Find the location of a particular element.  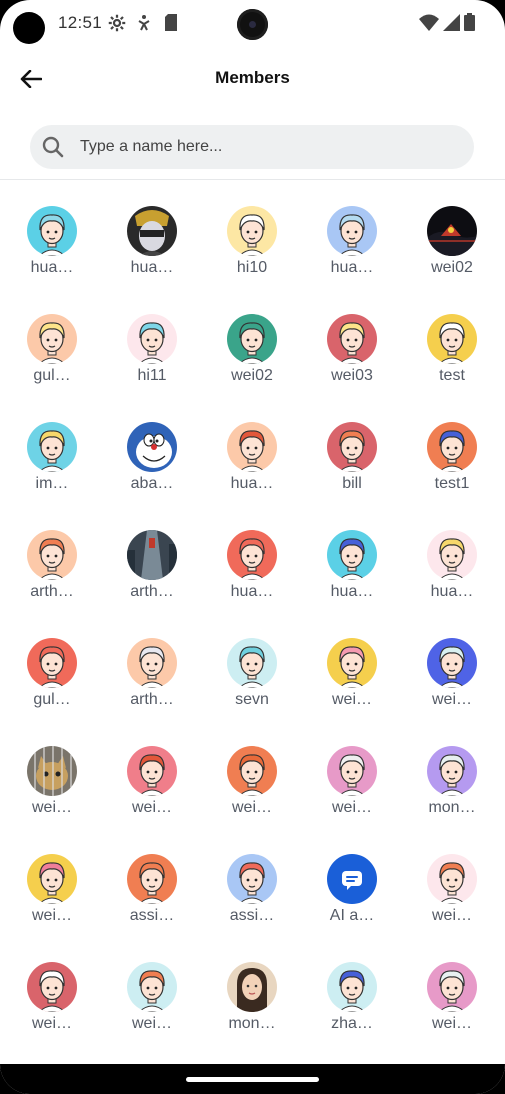

member-item: sevn is located at coordinates (252, 692).